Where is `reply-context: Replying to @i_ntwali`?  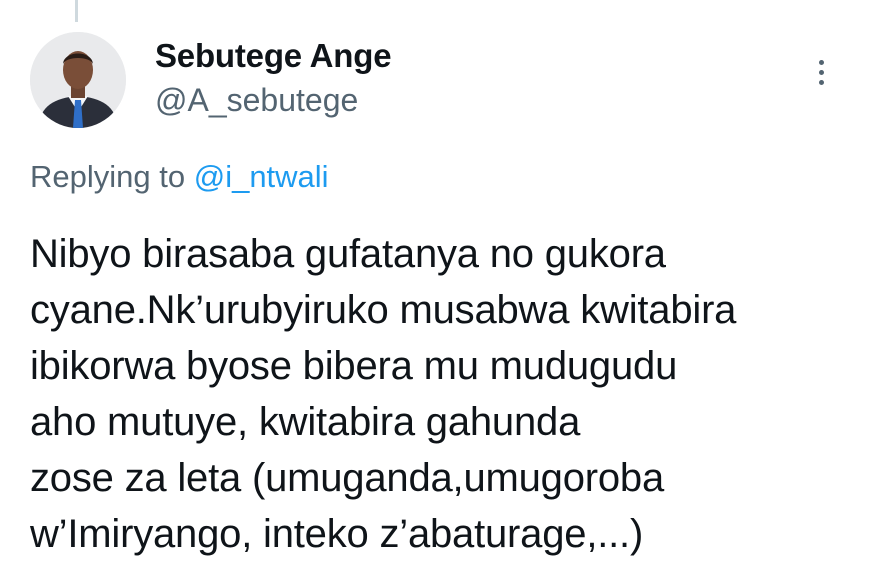
reply-context: Replying to @i_ntwali is located at coordinates (179, 177).